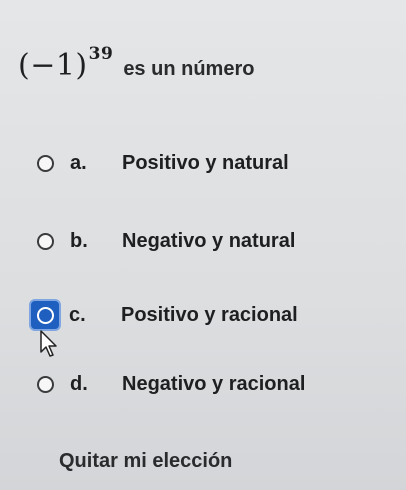 The height and width of the screenshot is (490, 406). I want to click on radio-focus-ring, so click(45, 315).